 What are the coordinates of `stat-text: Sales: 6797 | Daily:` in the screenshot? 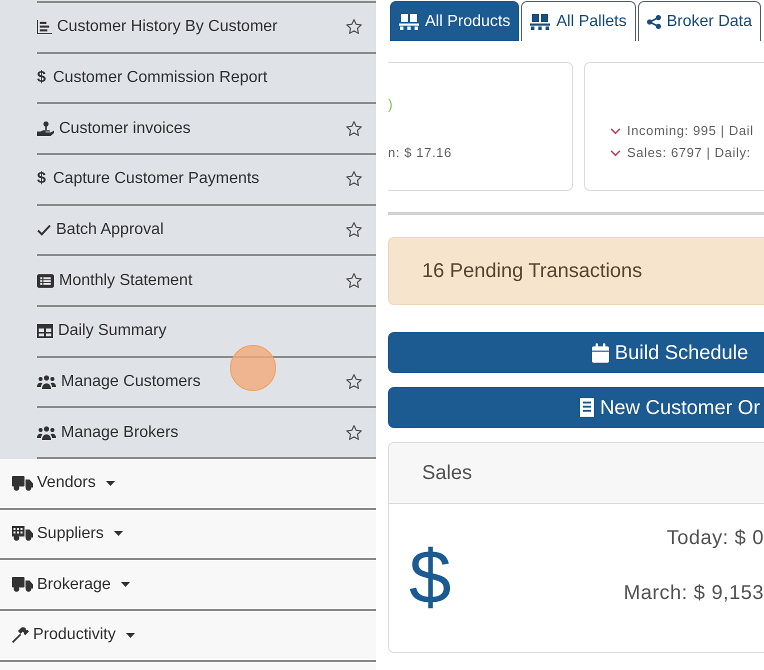 It's located at (689, 153).